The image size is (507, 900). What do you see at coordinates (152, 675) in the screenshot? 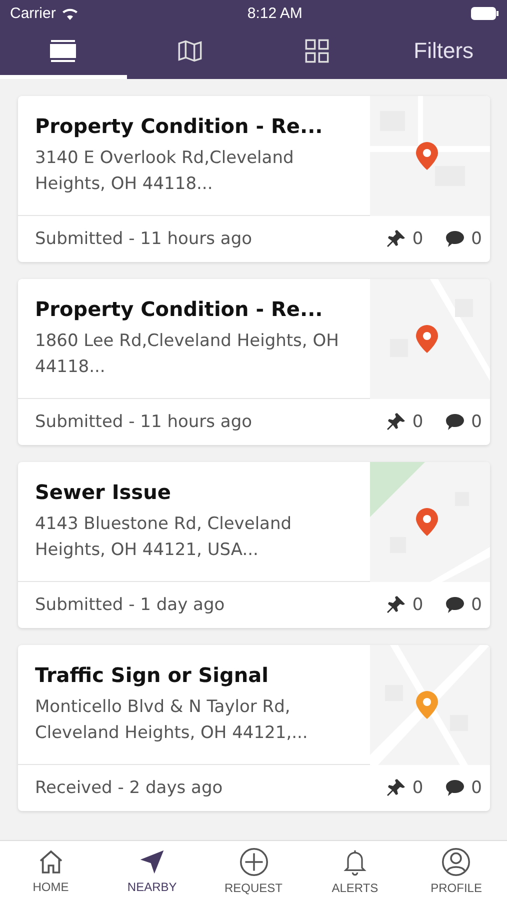
I see `report-title: Traffic Sign or Signal` at bounding box center [152, 675].